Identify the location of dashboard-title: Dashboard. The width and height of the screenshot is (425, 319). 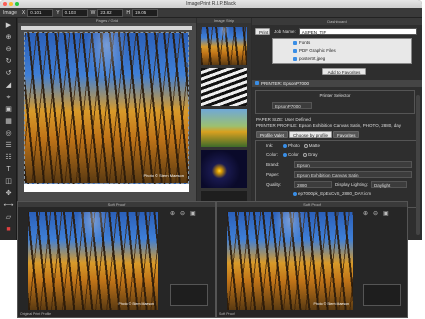
(337, 21).